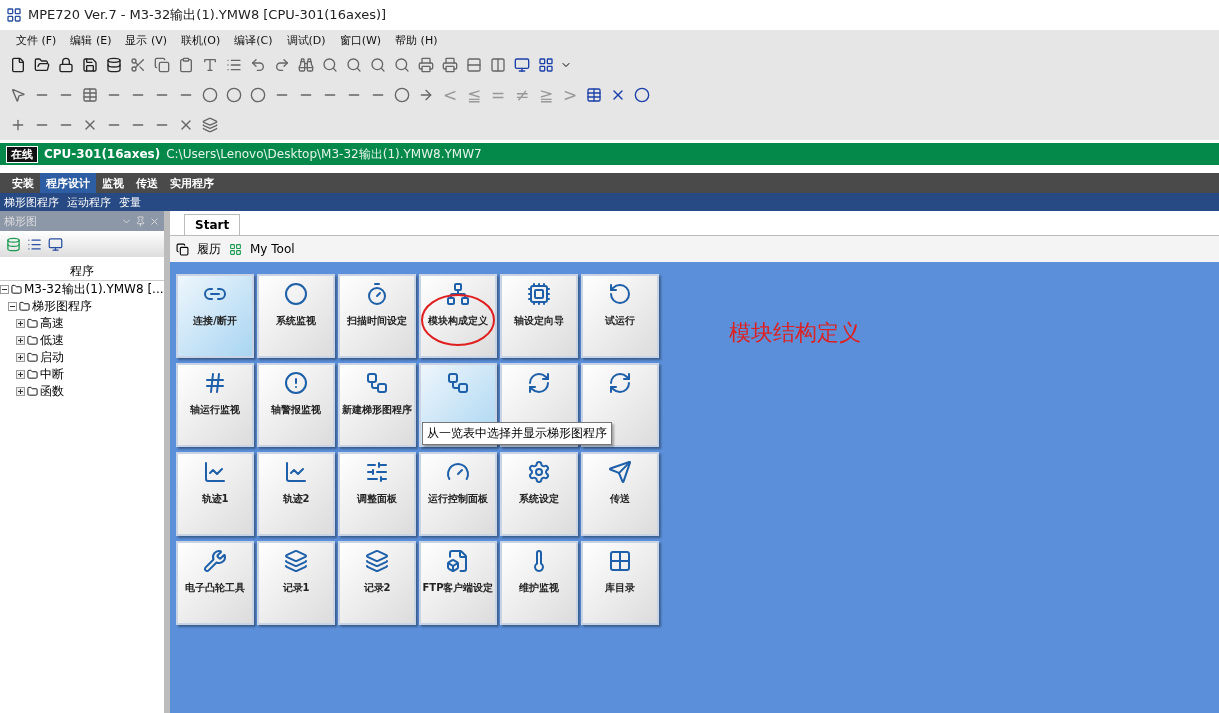  What do you see at coordinates (102, 154) in the screenshot?
I see `cpu-label: CPU-301(16axes)` at bounding box center [102, 154].